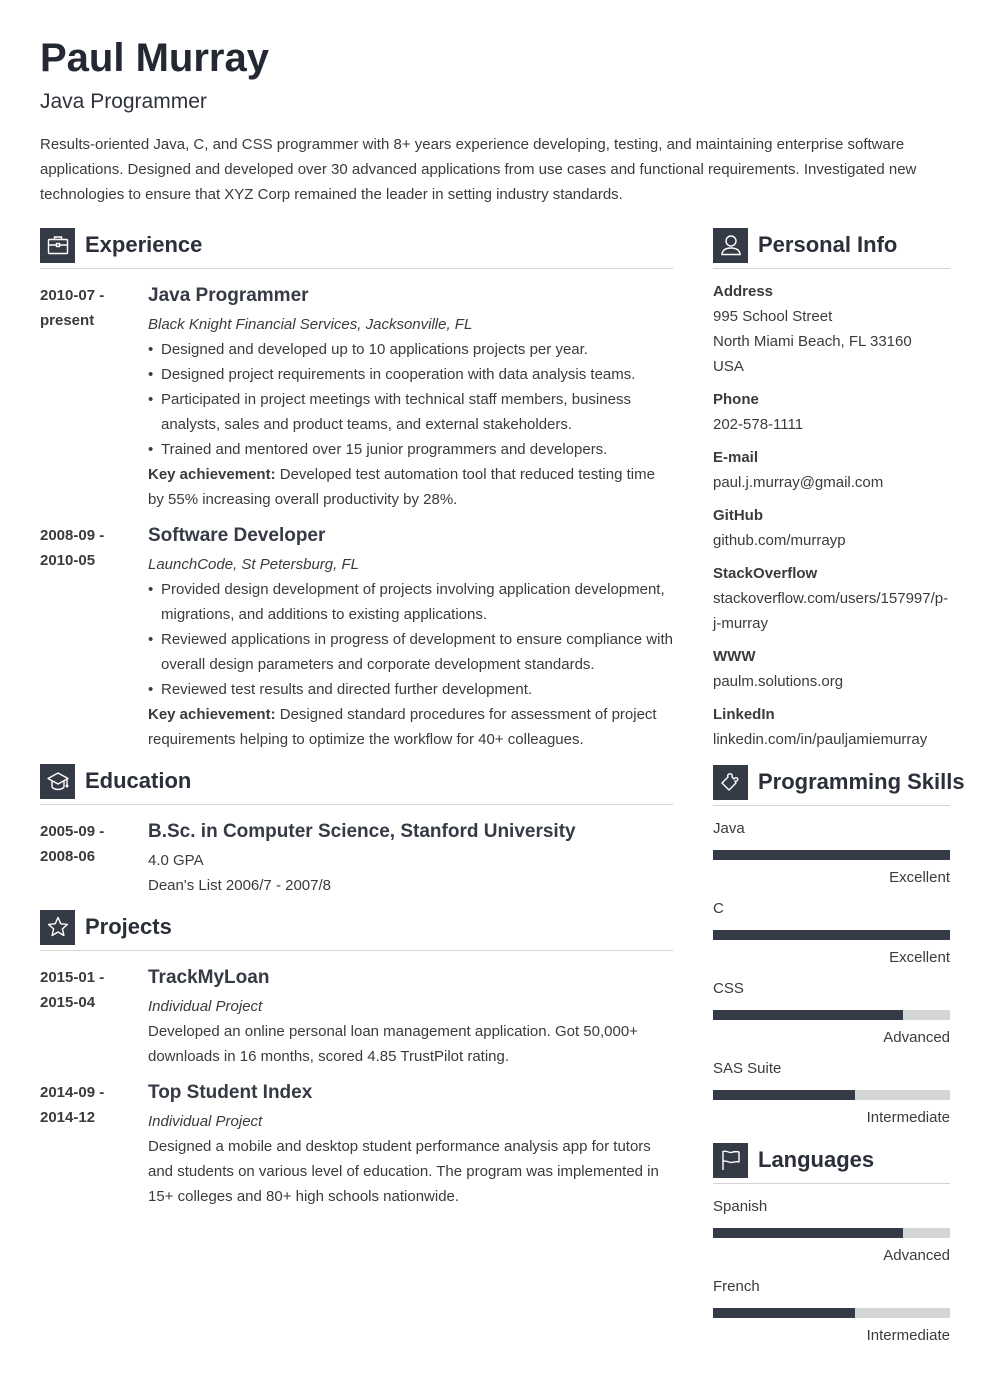  Describe the element at coordinates (740, 1206) in the screenshot. I see `skill-name: Spanish` at that location.